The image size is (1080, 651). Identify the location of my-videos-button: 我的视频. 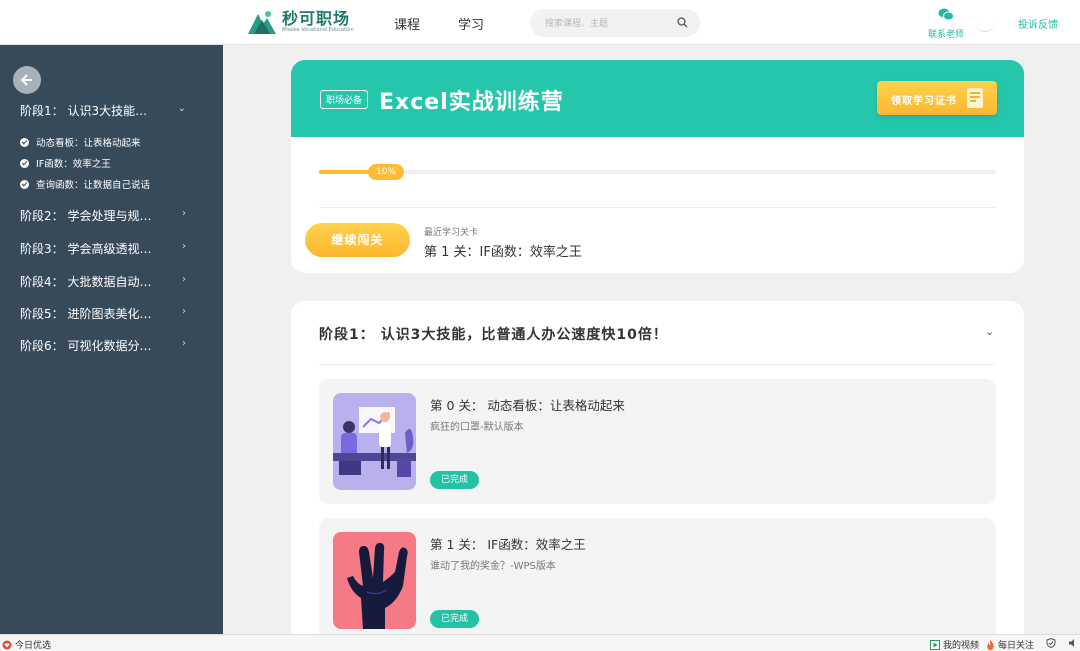
(954, 644).